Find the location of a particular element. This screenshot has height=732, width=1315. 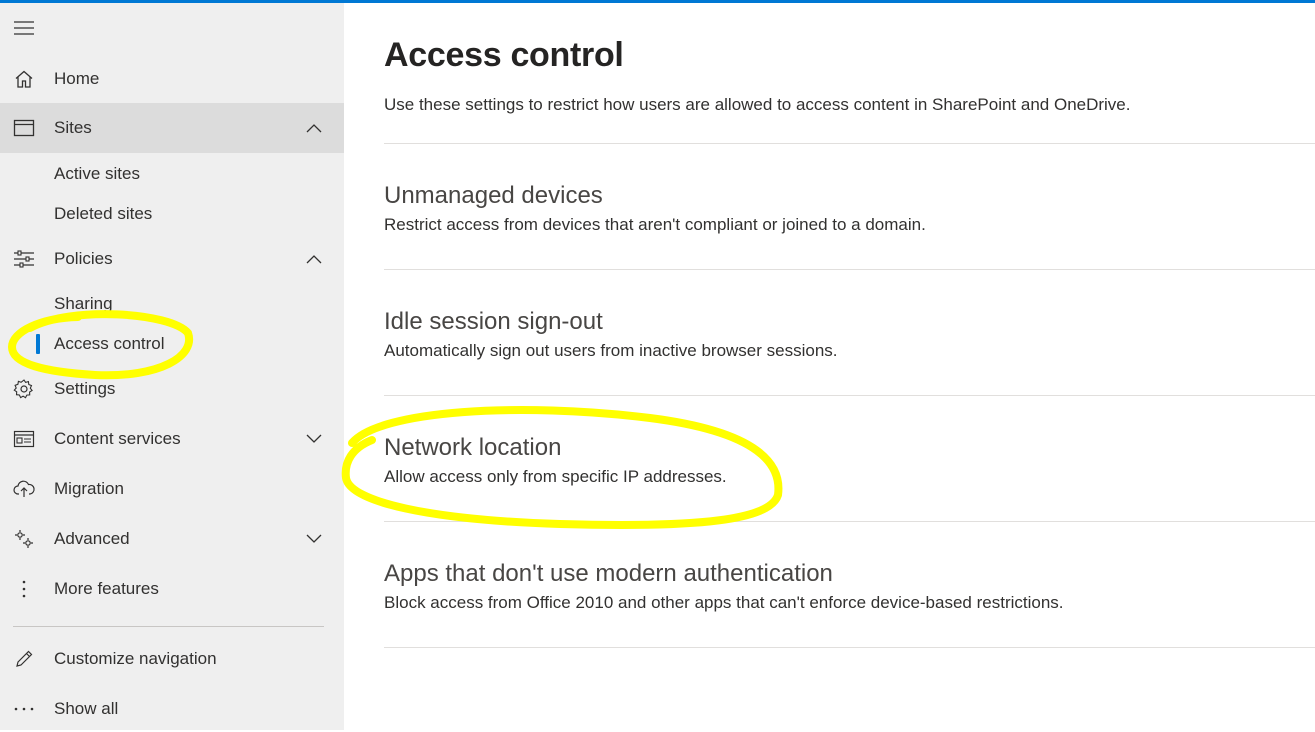

nav-label: Access control is located at coordinates (109, 343).